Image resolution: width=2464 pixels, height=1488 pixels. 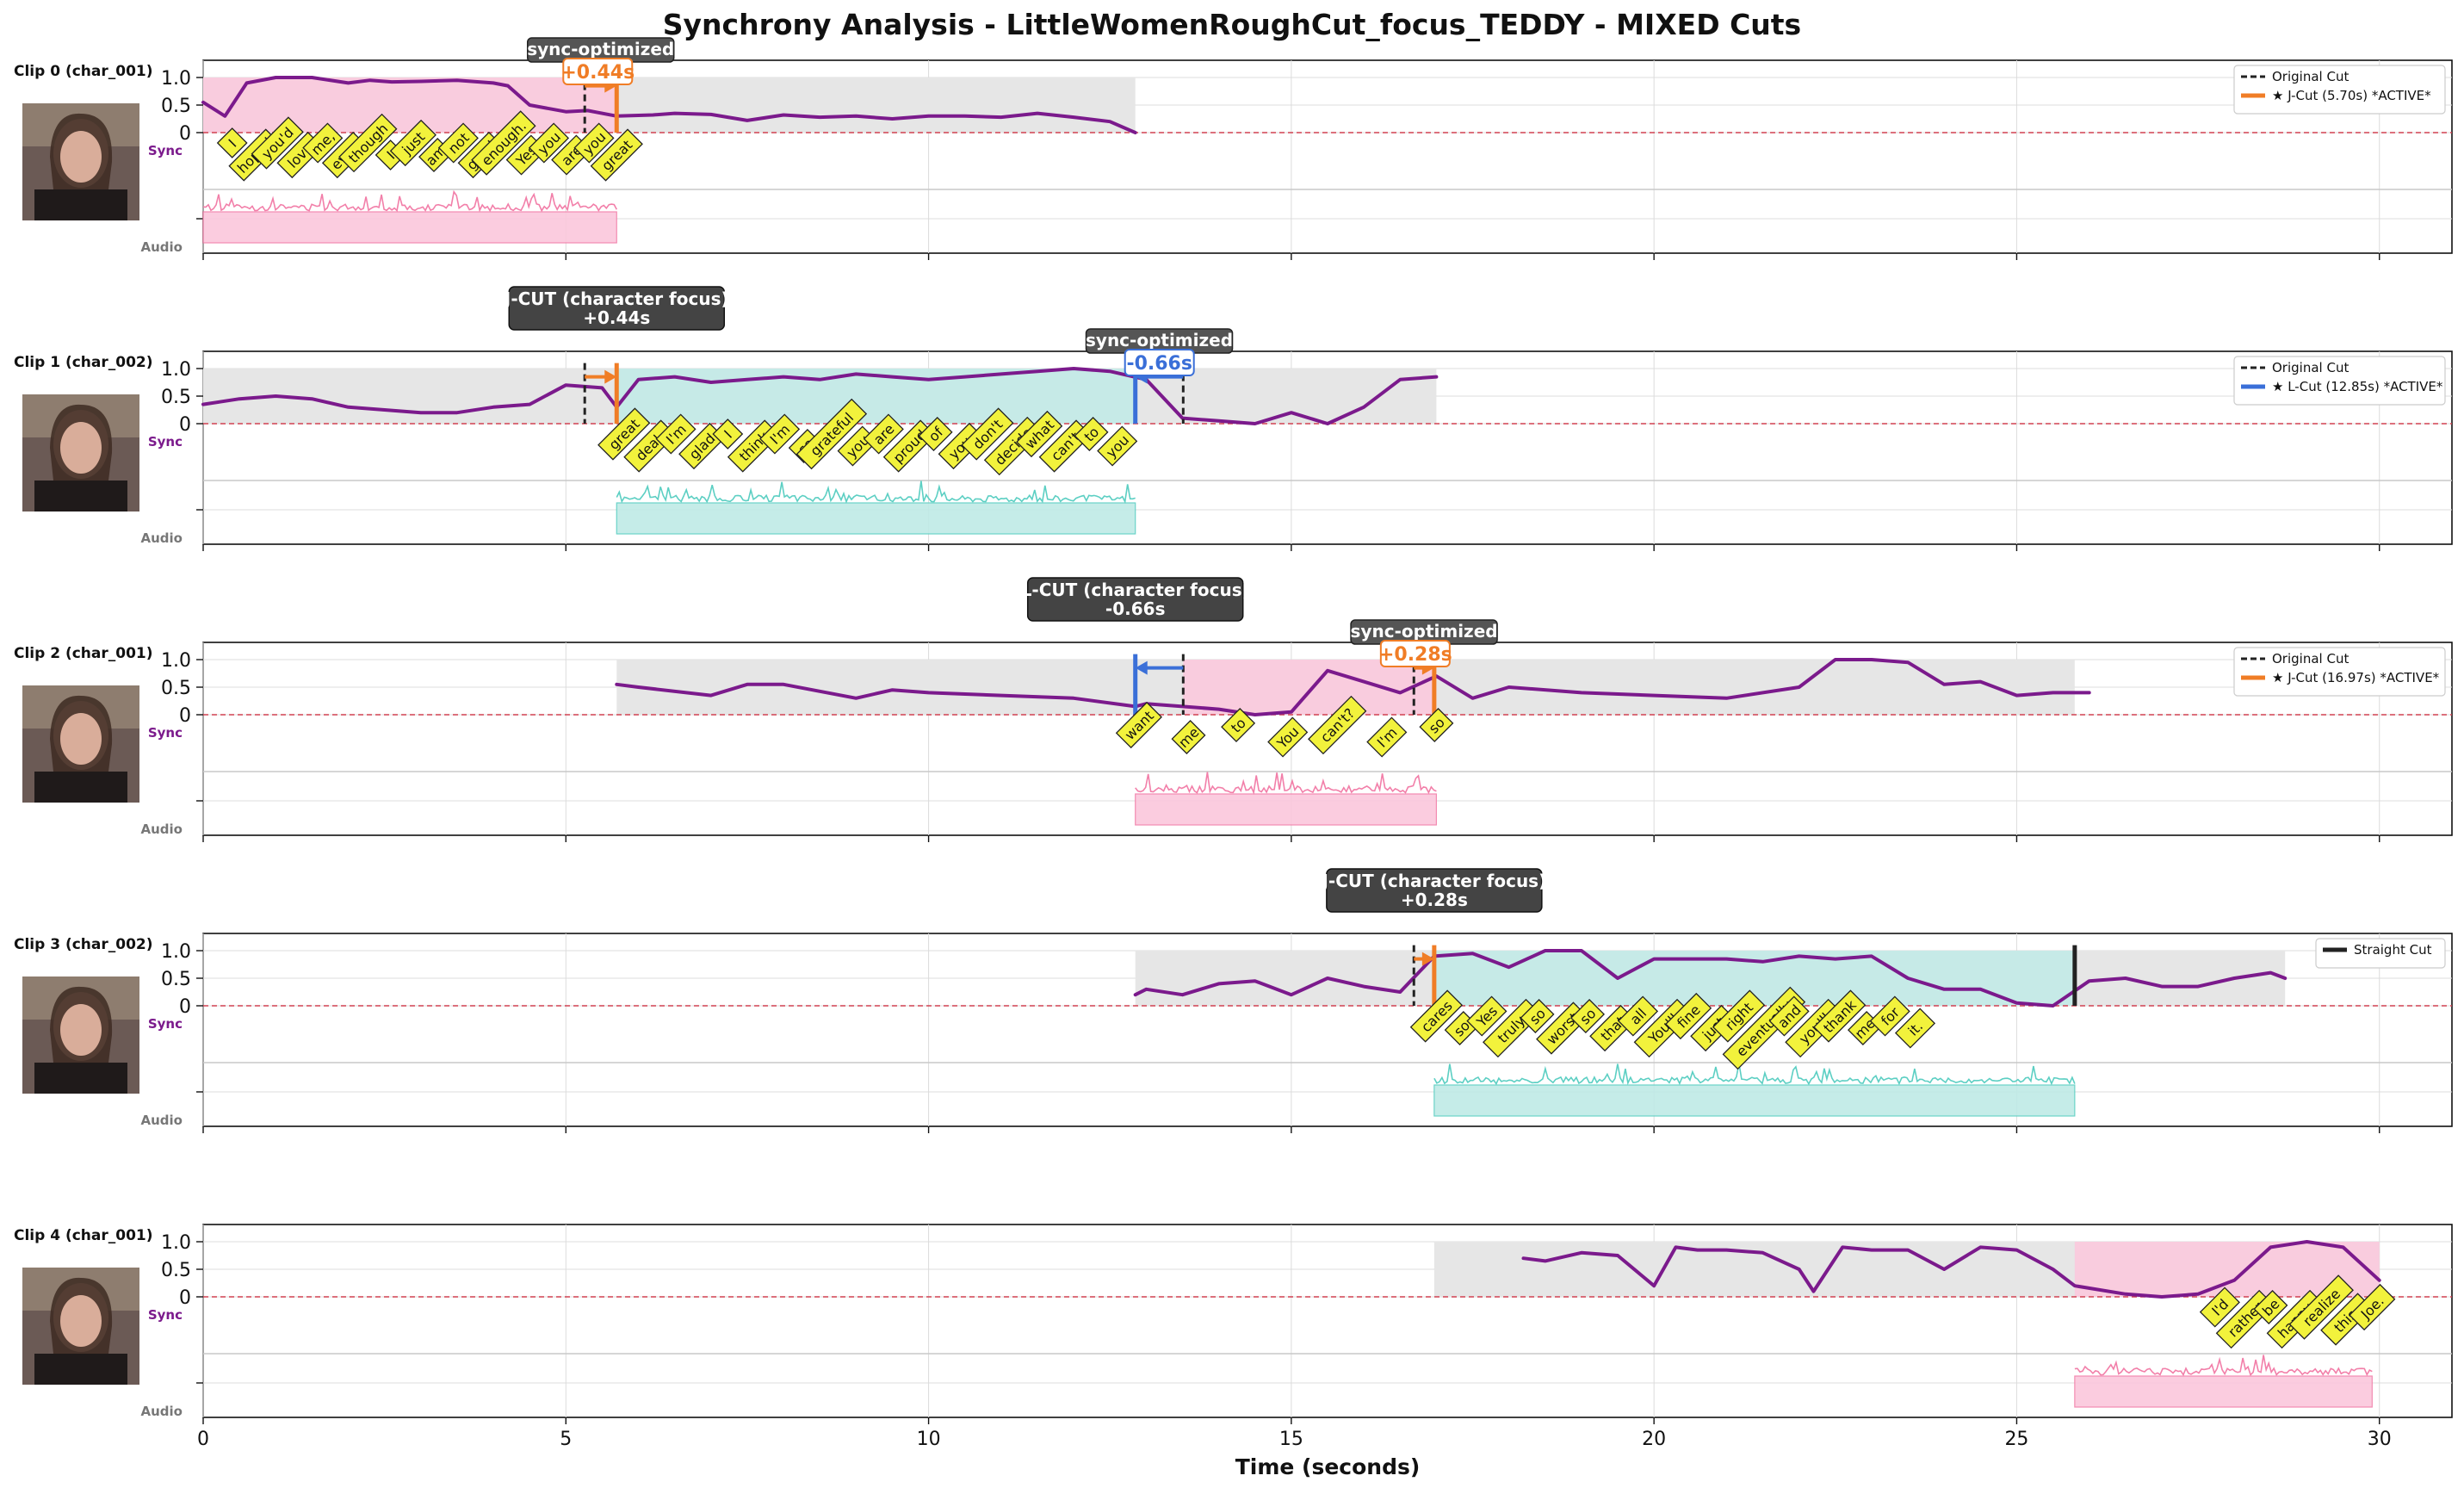 What do you see at coordinates (1415, 655) in the screenshot?
I see `offset-label: +0.28s` at bounding box center [1415, 655].